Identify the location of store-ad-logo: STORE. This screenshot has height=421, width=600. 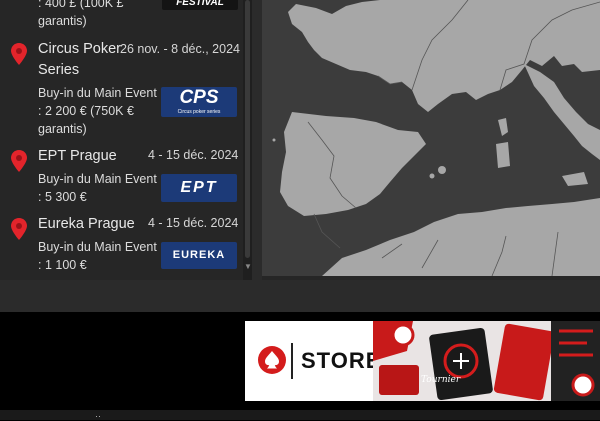
(312, 361).